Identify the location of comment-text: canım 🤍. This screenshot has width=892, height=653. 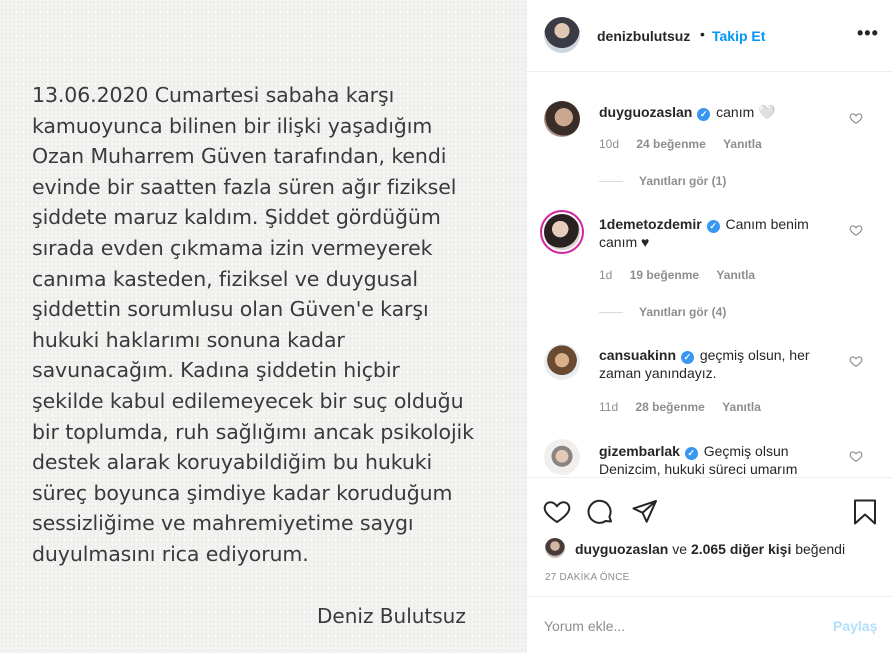
(746, 112).